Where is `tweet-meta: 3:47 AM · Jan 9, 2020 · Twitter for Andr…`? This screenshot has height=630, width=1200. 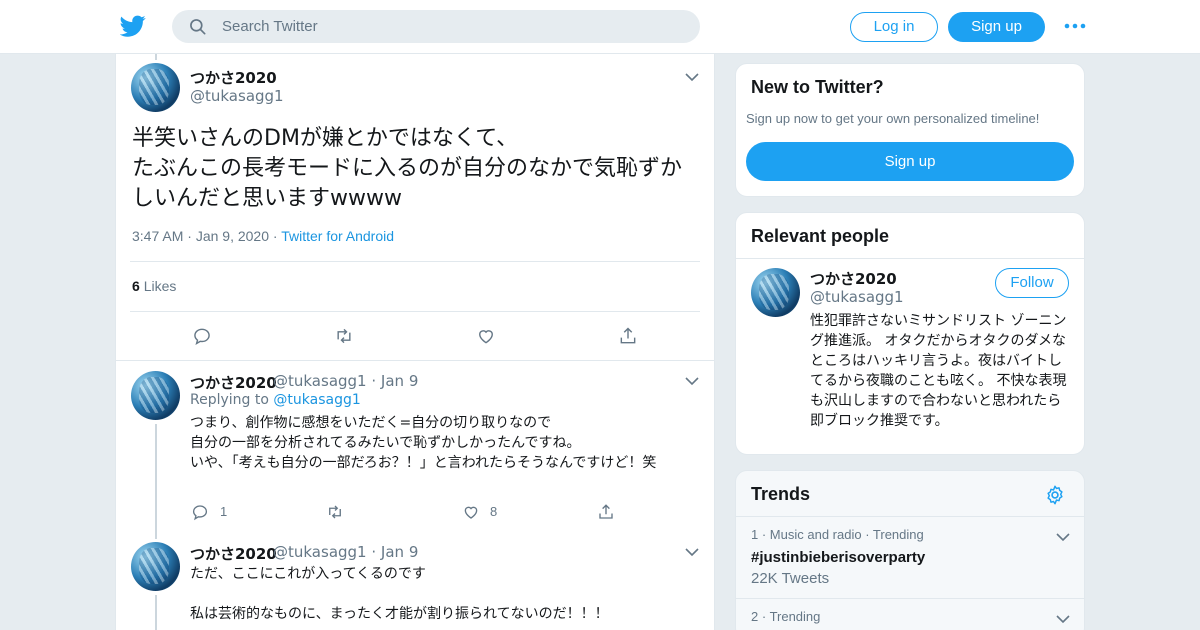 tweet-meta: 3:47 AM · Jan 9, 2020 · Twitter for Andr… is located at coordinates (263, 236).